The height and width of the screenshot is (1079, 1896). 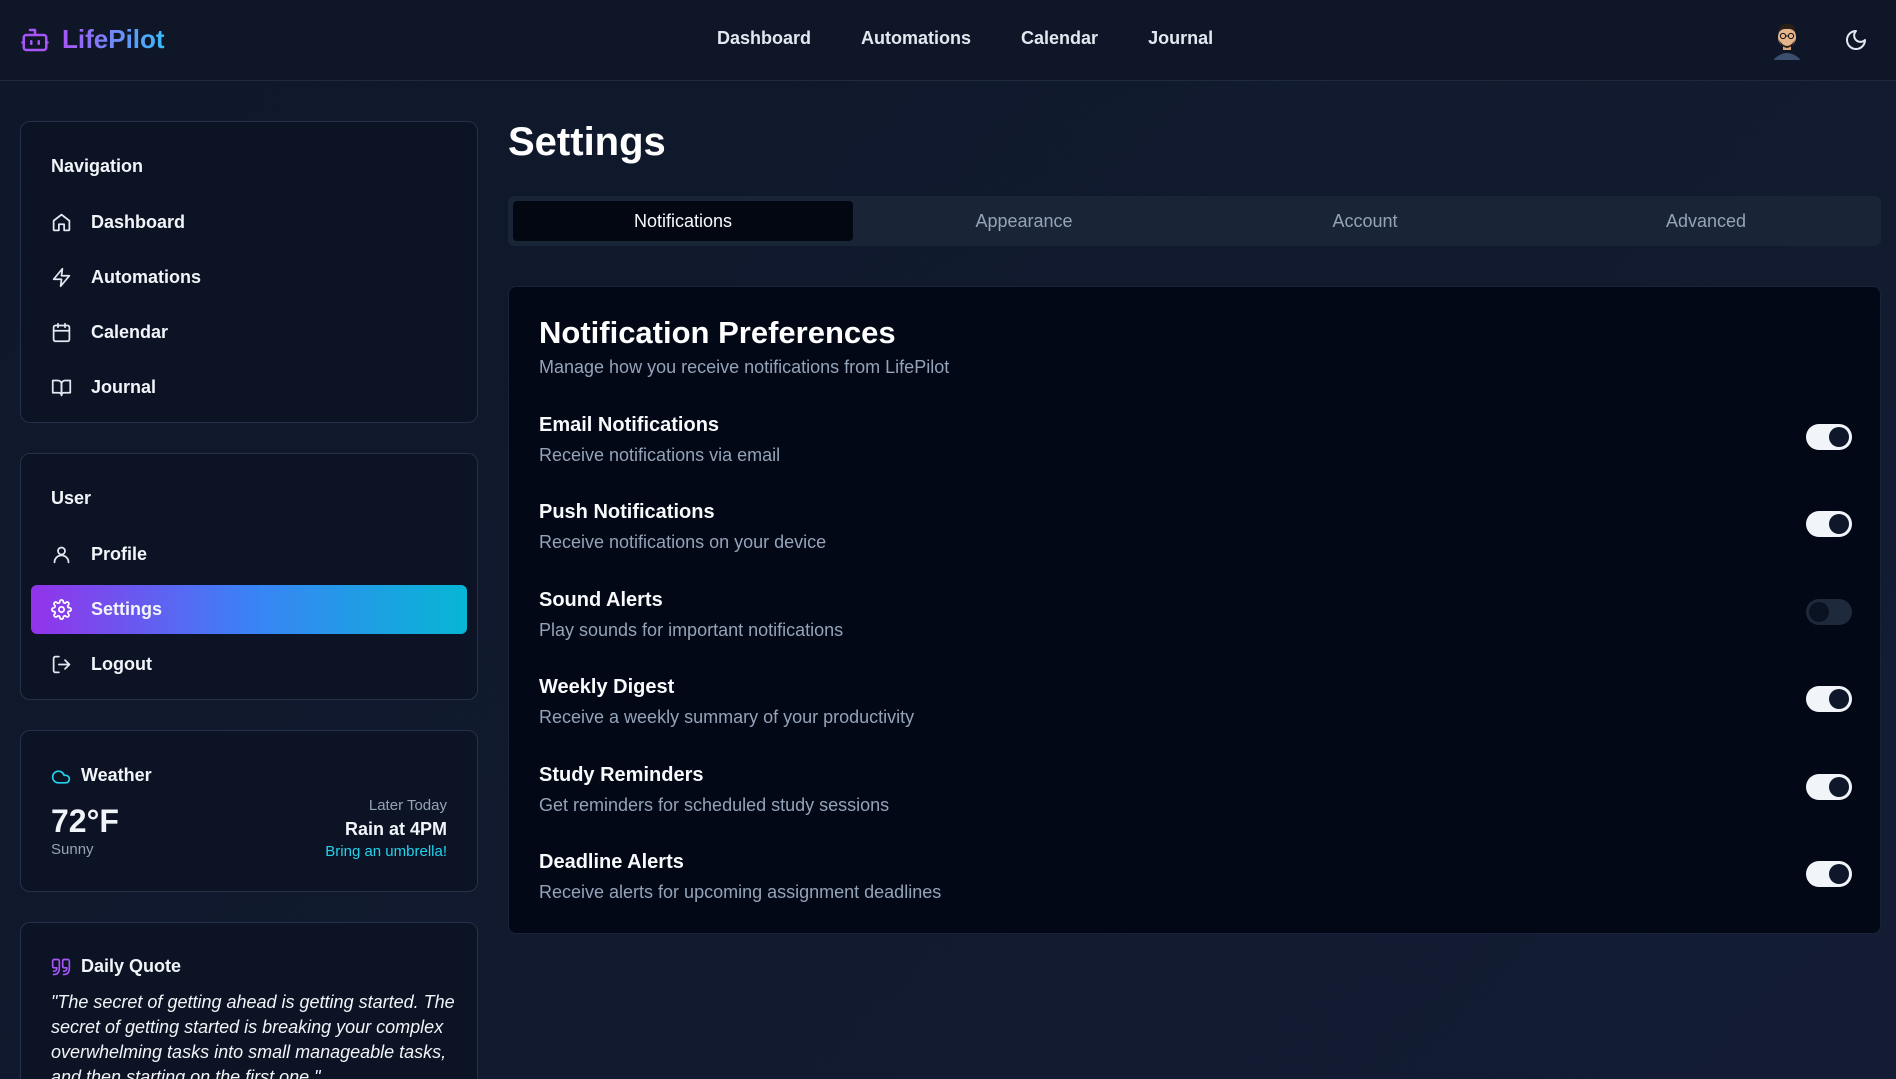 What do you see at coordinates (249, 387) in the screenshot?
I see `sidebar-item-journal: Journal` at bounding box center [249, 387].